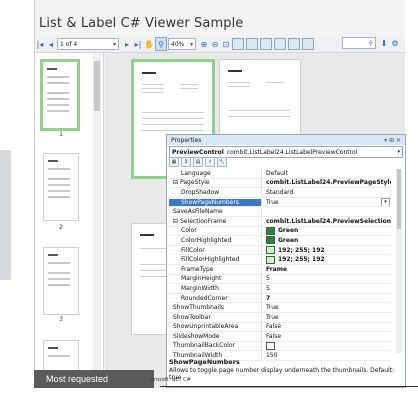  I want to click on property-row: Color Green, so click(280, 231).